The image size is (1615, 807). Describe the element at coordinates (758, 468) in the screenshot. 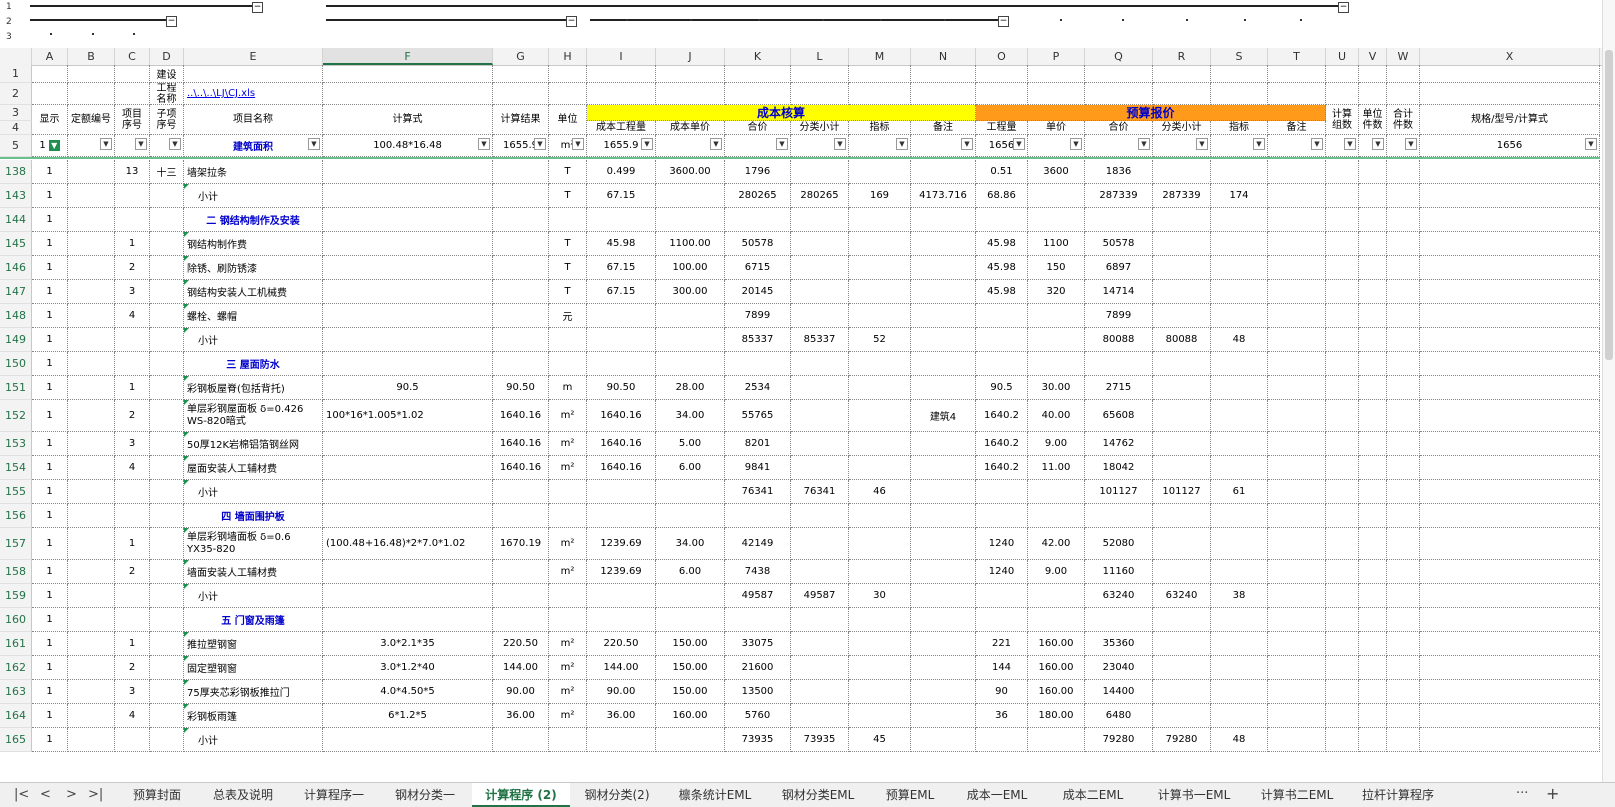

I see `cell-k-154: 9841` at that location.